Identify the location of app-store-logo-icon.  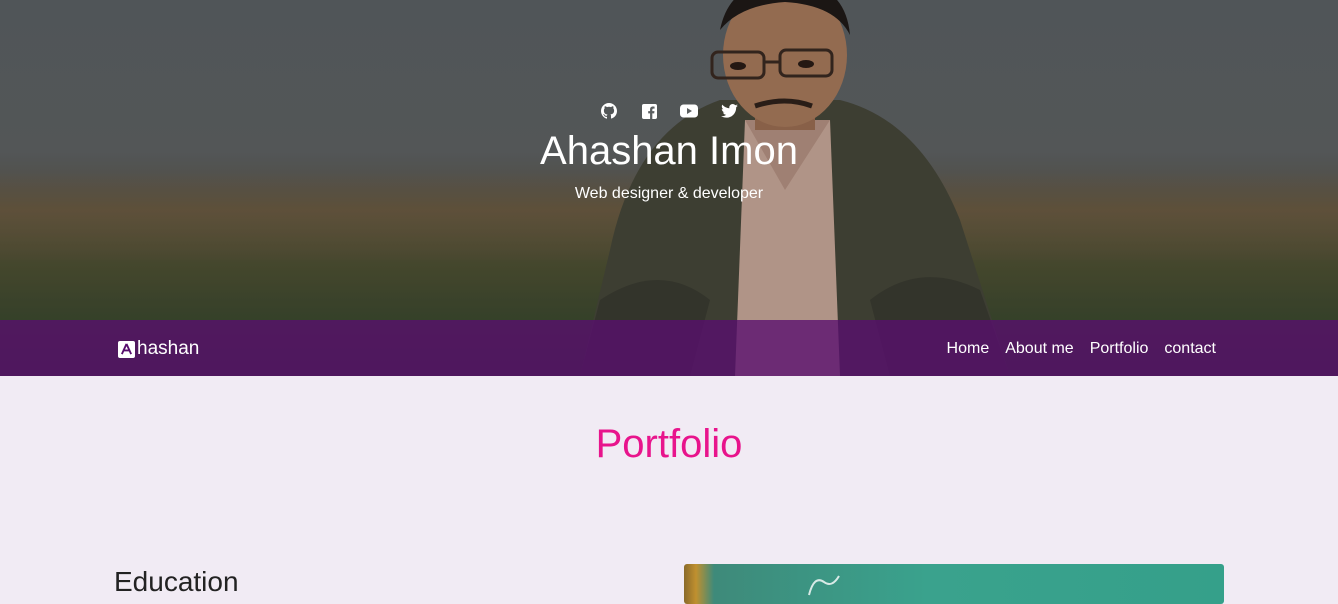
(126, 349).